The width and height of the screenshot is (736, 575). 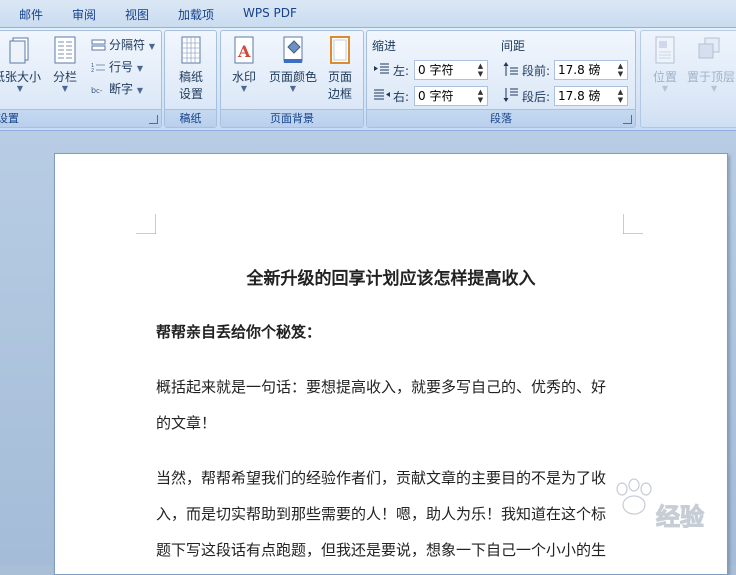 I want to click on manuscript-label-2: 设置, so click(x=190, y=94).